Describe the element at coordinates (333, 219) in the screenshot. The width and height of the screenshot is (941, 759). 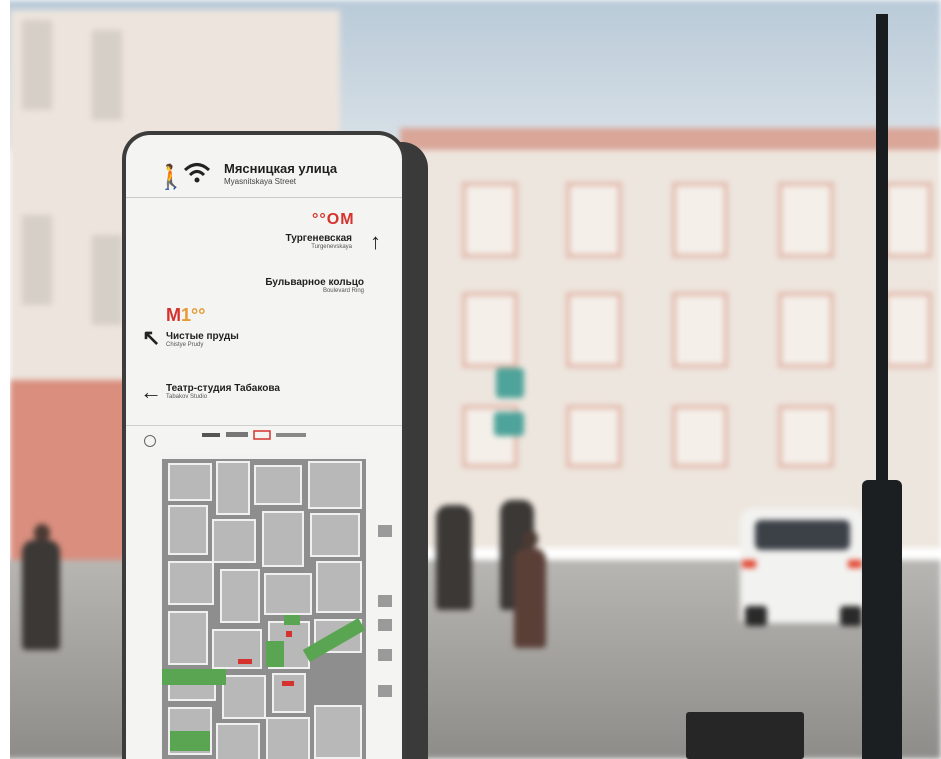
I see `metro-logo-top: °°ОМ` at that location.